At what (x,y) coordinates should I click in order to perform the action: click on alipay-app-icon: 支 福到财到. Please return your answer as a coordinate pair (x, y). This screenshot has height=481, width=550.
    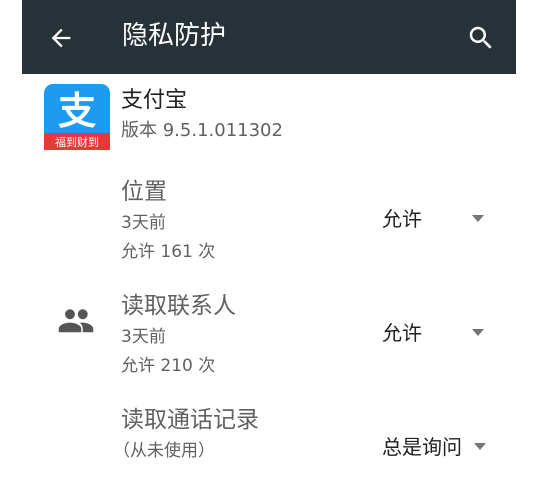
    Looking at the image, I should click on (77, 117).